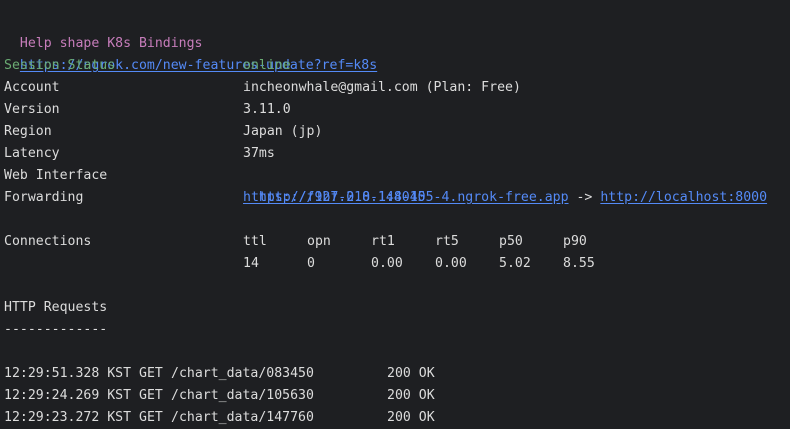 The height and width of the screenshot is (429, 790). What do you see at coordinates (683, 197) in the screenshot?
I see `forwarding-local-link: http://localhost:8000` at bounding box center [683, 197].